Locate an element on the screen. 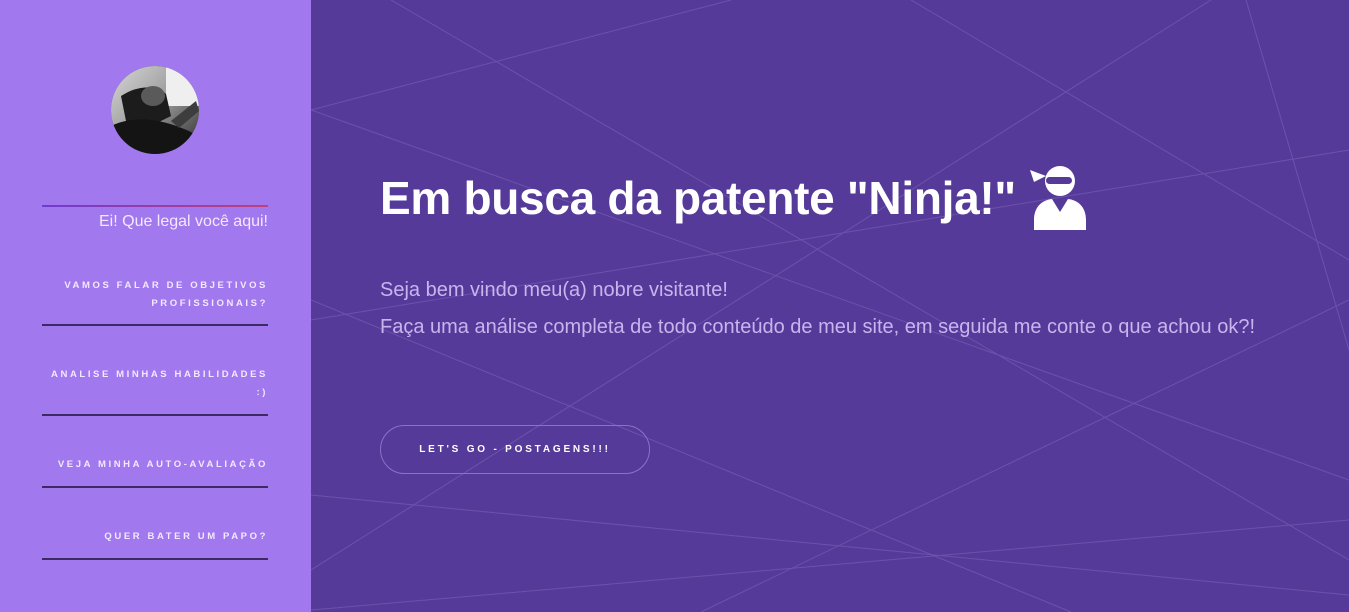 The image size is (1349, 612). avatar-photo is located at coordinates (155, 110).